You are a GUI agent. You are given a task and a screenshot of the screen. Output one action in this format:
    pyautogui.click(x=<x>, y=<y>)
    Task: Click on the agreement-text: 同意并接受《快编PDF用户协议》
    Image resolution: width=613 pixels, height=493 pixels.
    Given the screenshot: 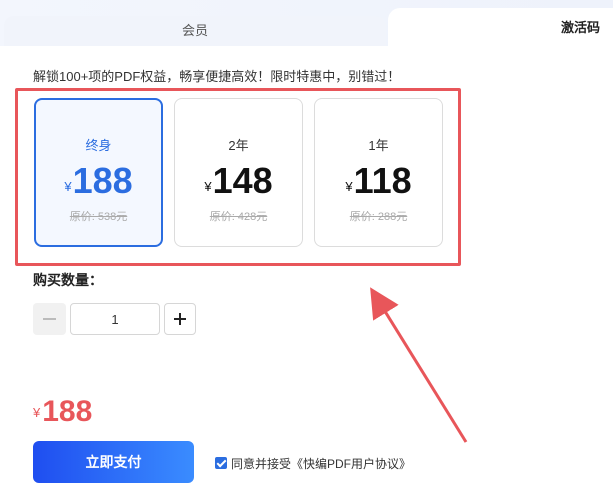 What is the action you would take?
    pyautogui.click(x=321, y=463)
    